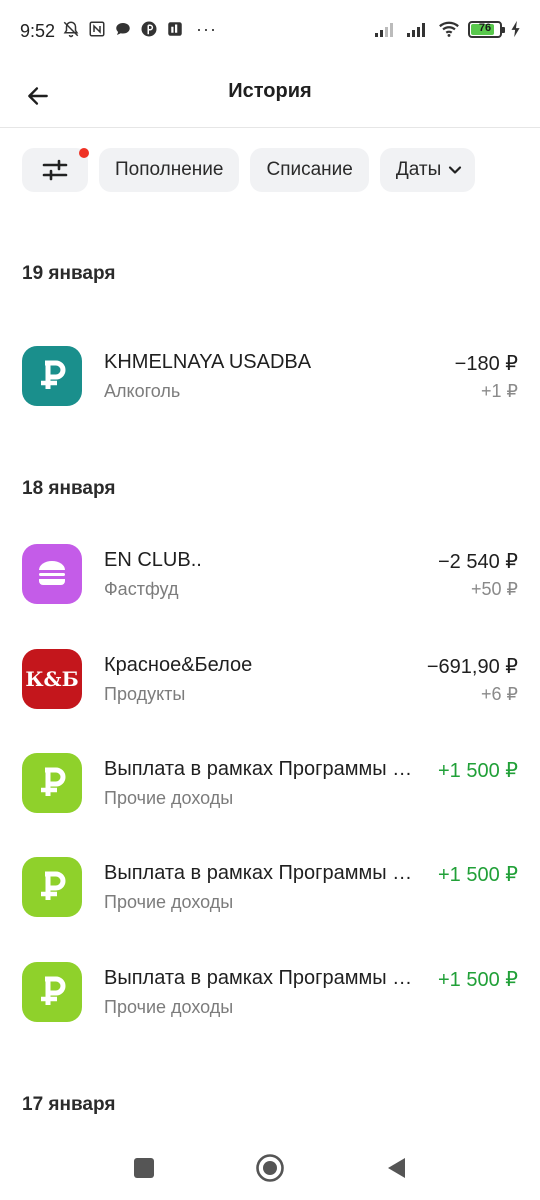  I want to click on transaction-bonus: +50 ₽, so click(494, 589).